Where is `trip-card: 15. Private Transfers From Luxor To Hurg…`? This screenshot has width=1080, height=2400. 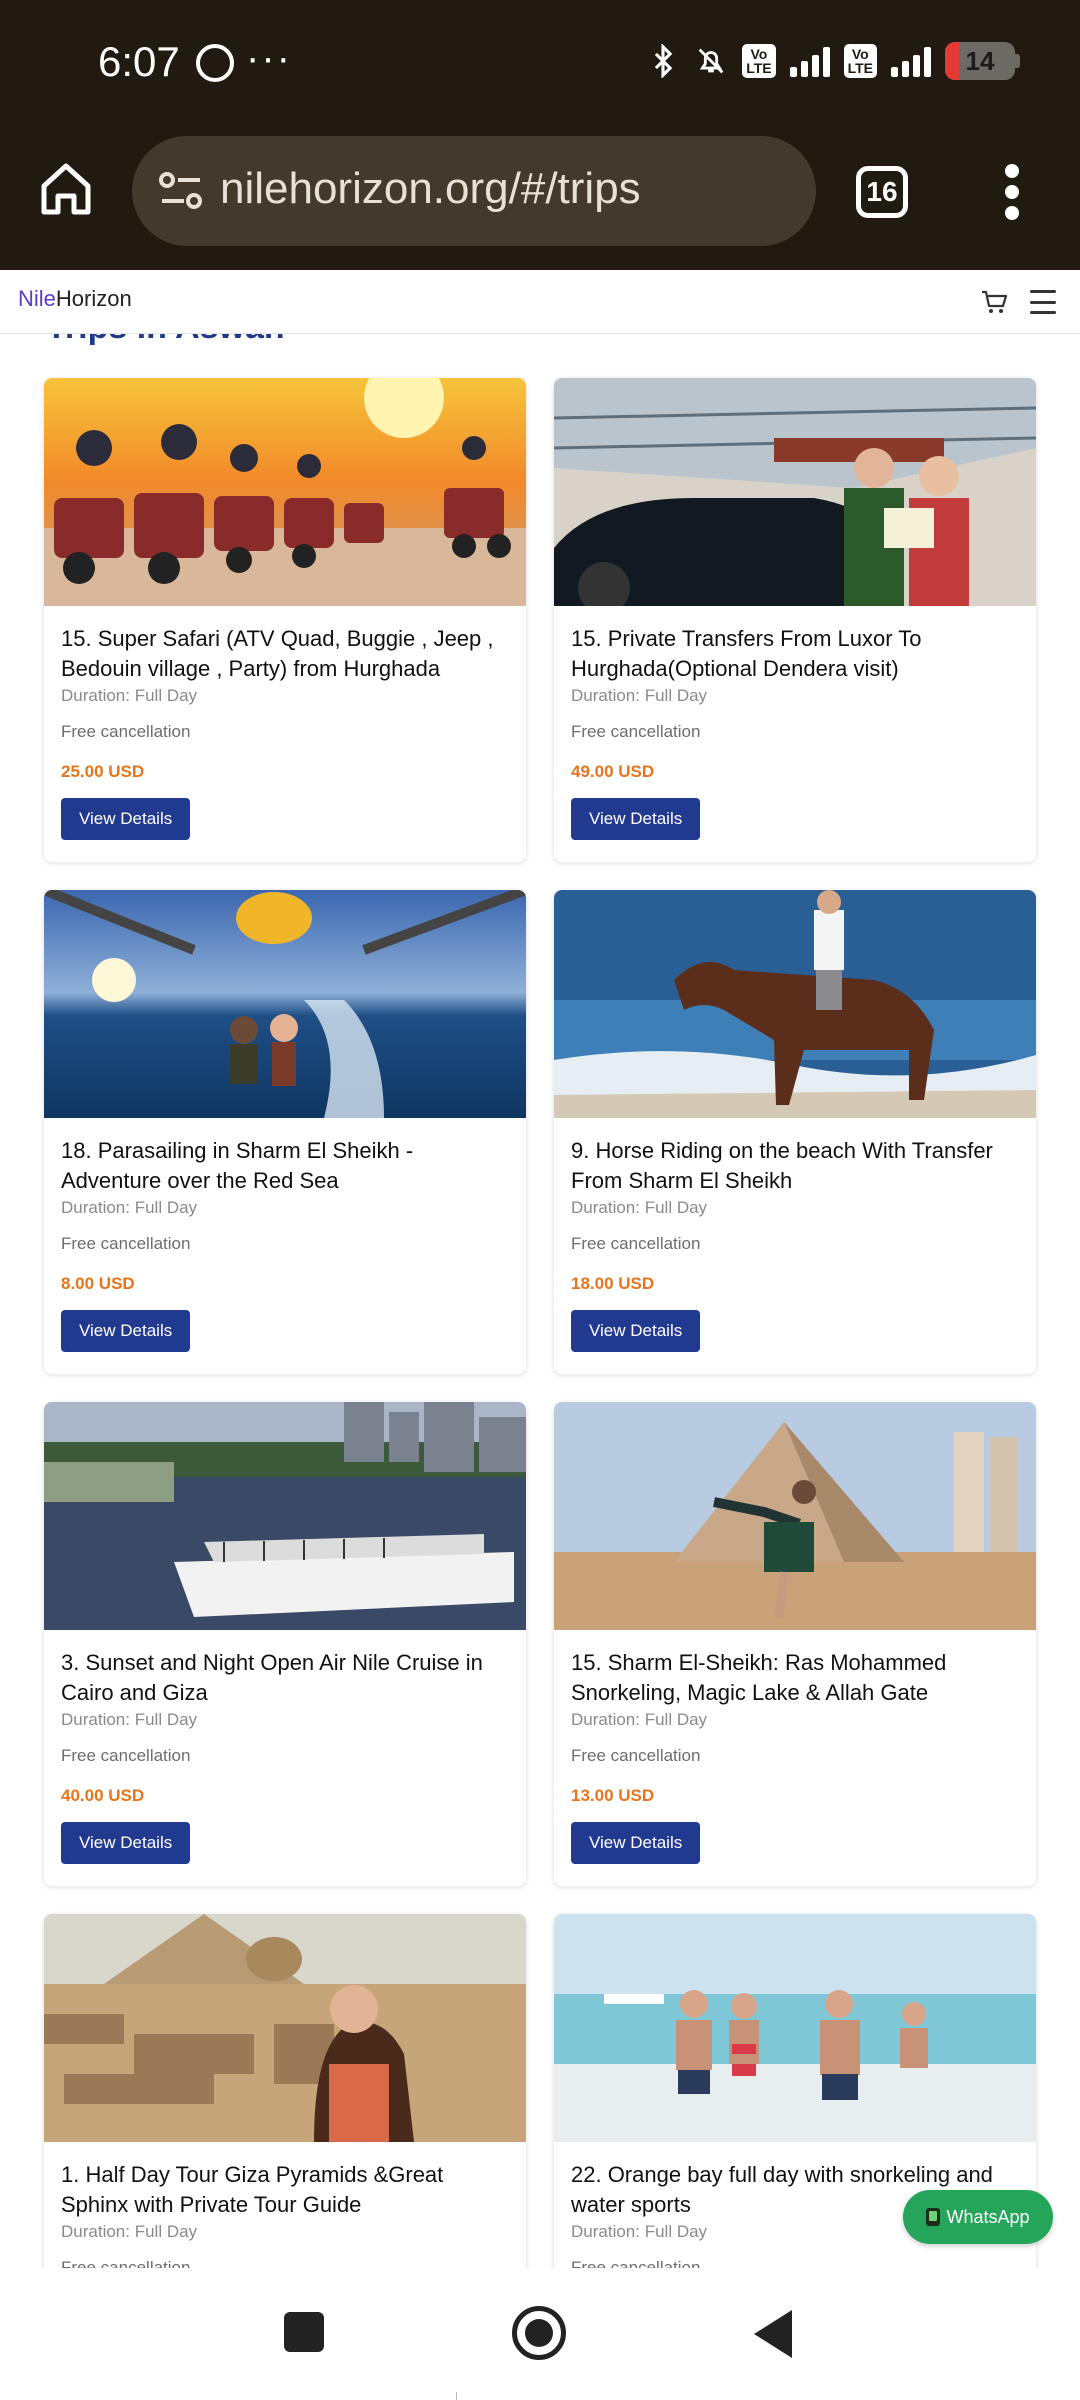
trip-card: 15. Private Transfers From Luxor To Hurg… is located at coordinates (795, 620).